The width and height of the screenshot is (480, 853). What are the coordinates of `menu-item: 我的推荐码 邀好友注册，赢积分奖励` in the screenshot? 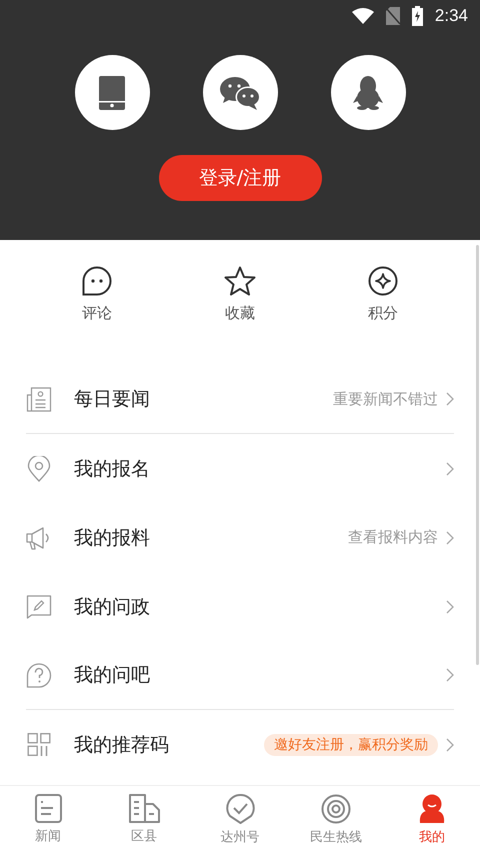 It's located at (240, 744).